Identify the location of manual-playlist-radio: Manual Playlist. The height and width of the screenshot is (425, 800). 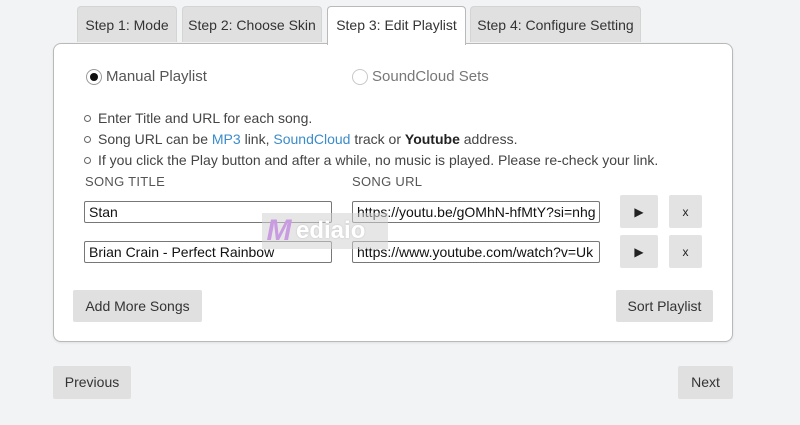
(146, 76).